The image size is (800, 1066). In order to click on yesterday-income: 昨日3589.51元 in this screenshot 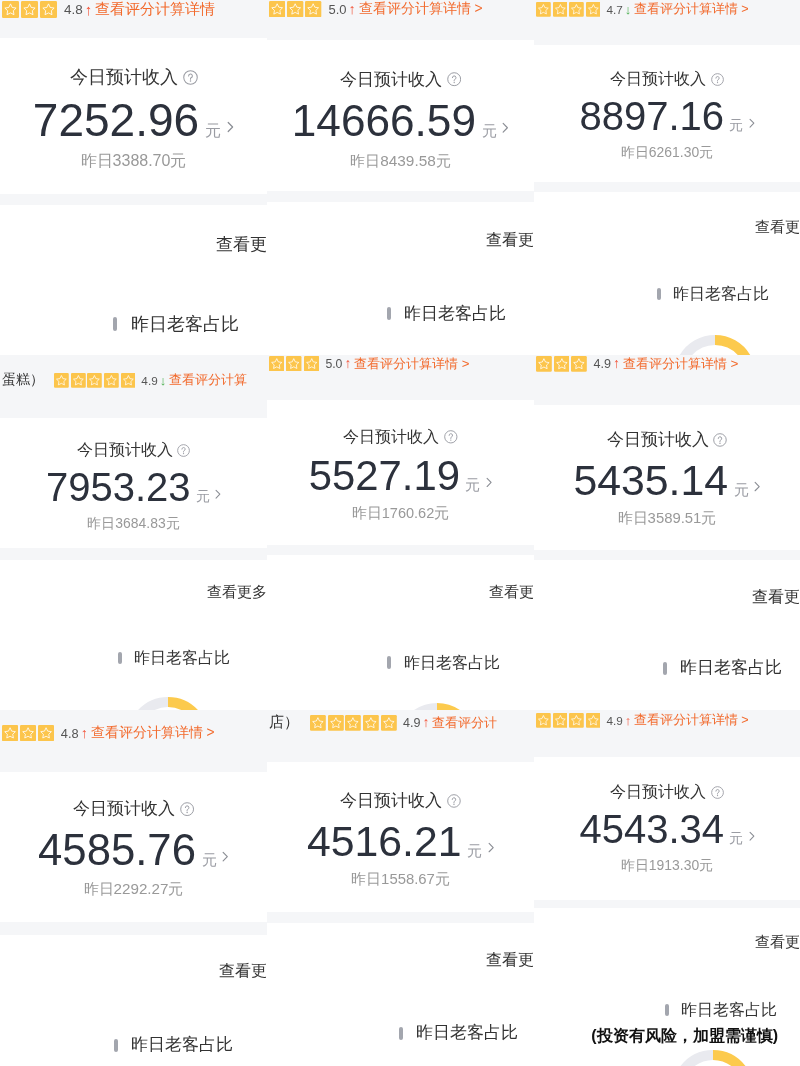, I will do `click(667, 519)`.